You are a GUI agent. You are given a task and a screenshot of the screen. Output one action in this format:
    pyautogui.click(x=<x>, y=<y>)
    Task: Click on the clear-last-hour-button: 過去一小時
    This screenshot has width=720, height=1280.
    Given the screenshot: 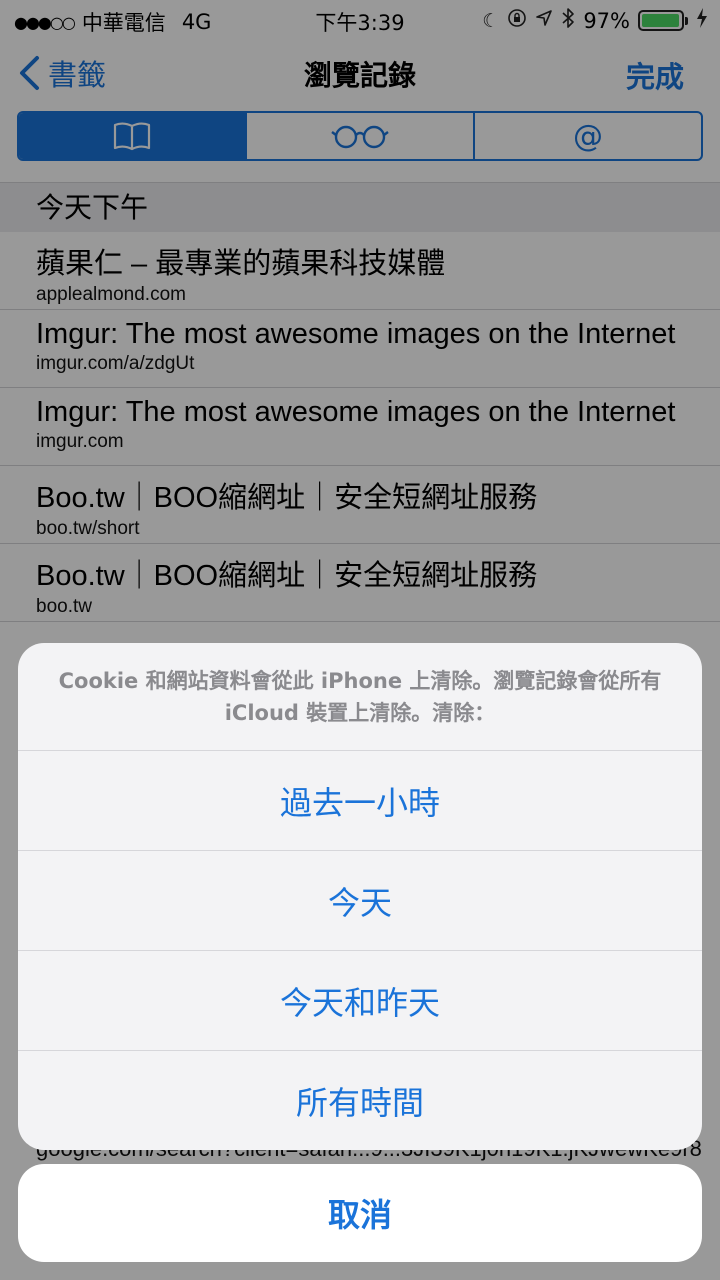 What is the action you would take?
    pyautogui.click(x=360, y=801)
    